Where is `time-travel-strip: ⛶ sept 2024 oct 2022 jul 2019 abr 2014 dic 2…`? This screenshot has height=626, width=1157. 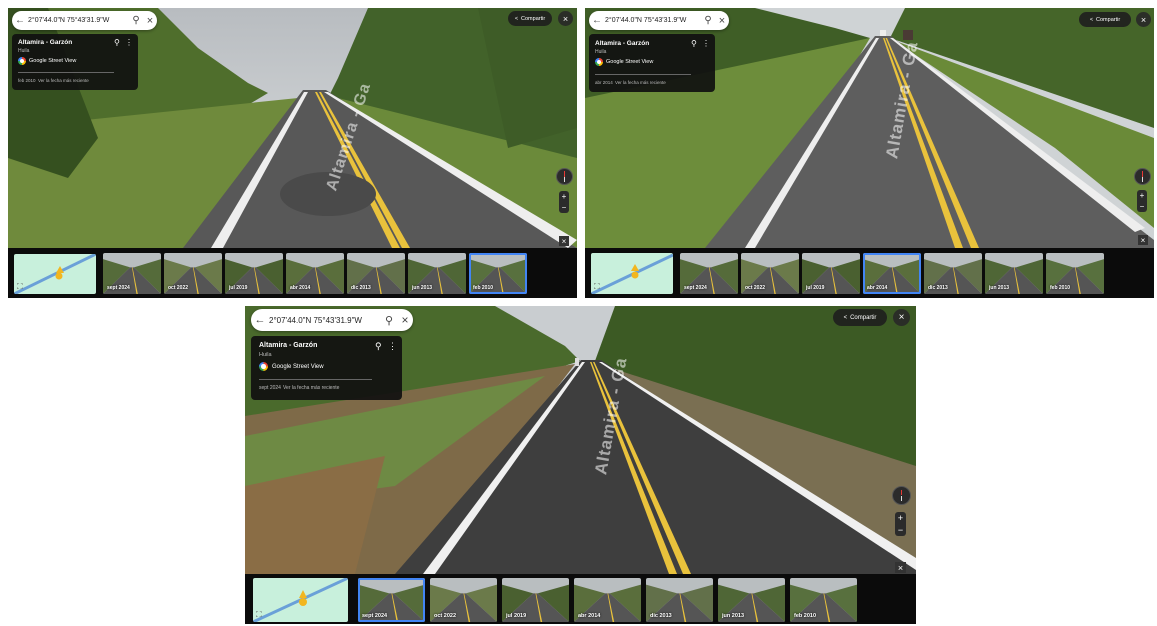
time-travel-strip: ⛶ sept 2024 oct 2022 jul 2019 abr 2014 dic 2… is located at coordinates (580, 599).